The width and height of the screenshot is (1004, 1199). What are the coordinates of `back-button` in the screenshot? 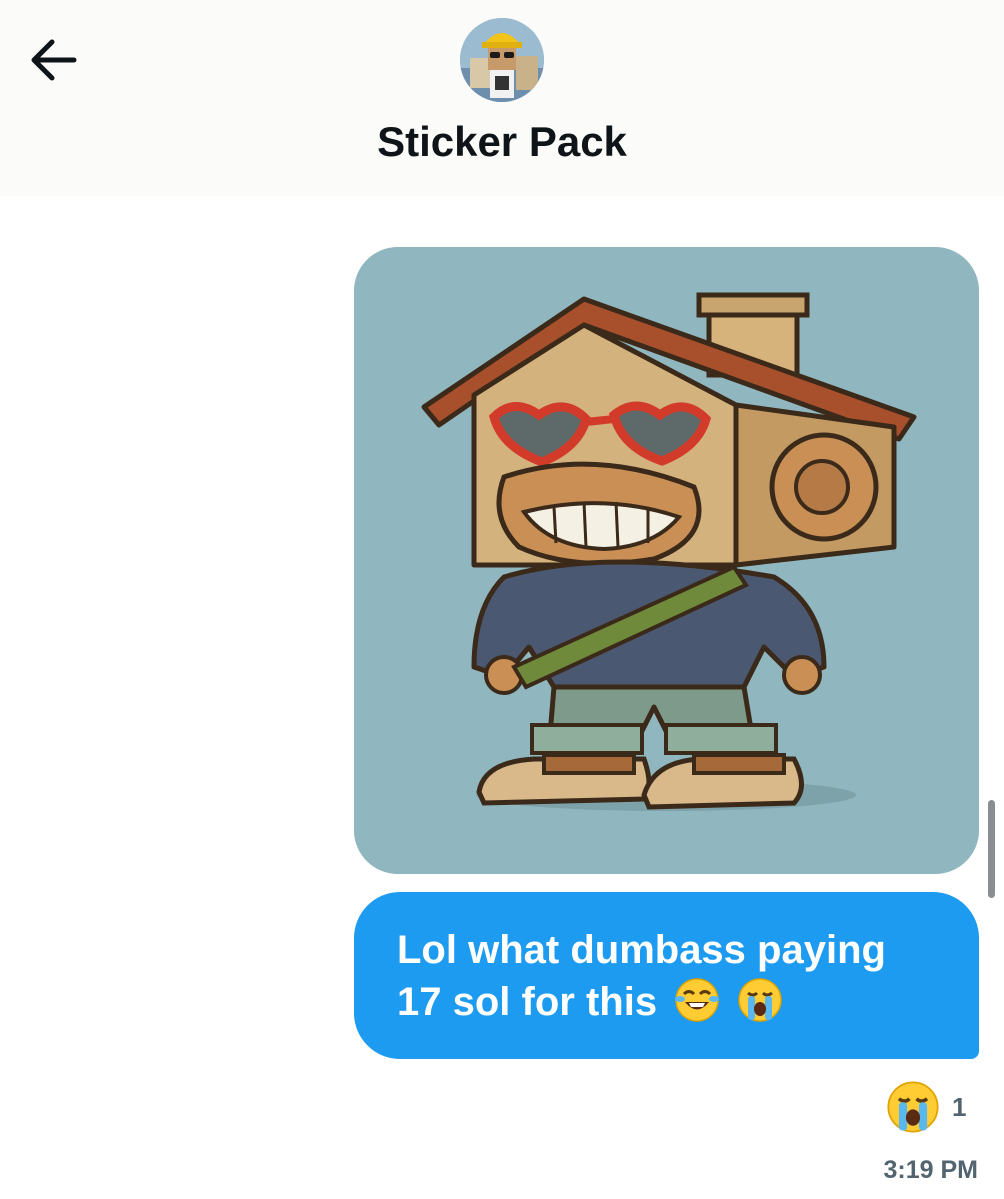 It's located at (54, 60).